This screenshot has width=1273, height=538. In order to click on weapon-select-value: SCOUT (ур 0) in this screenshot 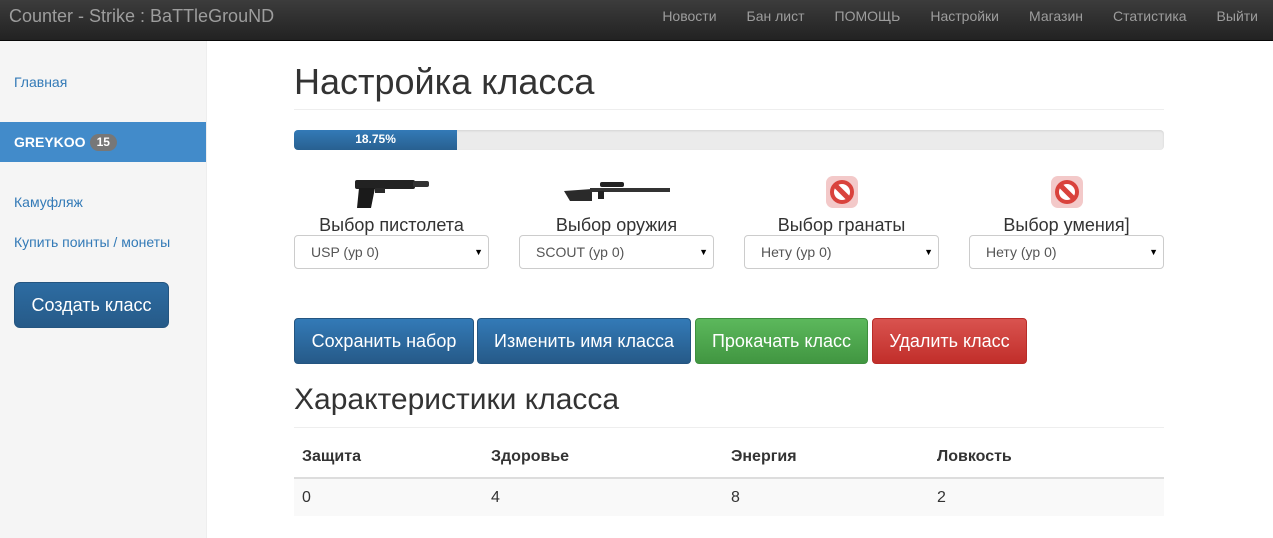, I will do `click(580, 252)`.